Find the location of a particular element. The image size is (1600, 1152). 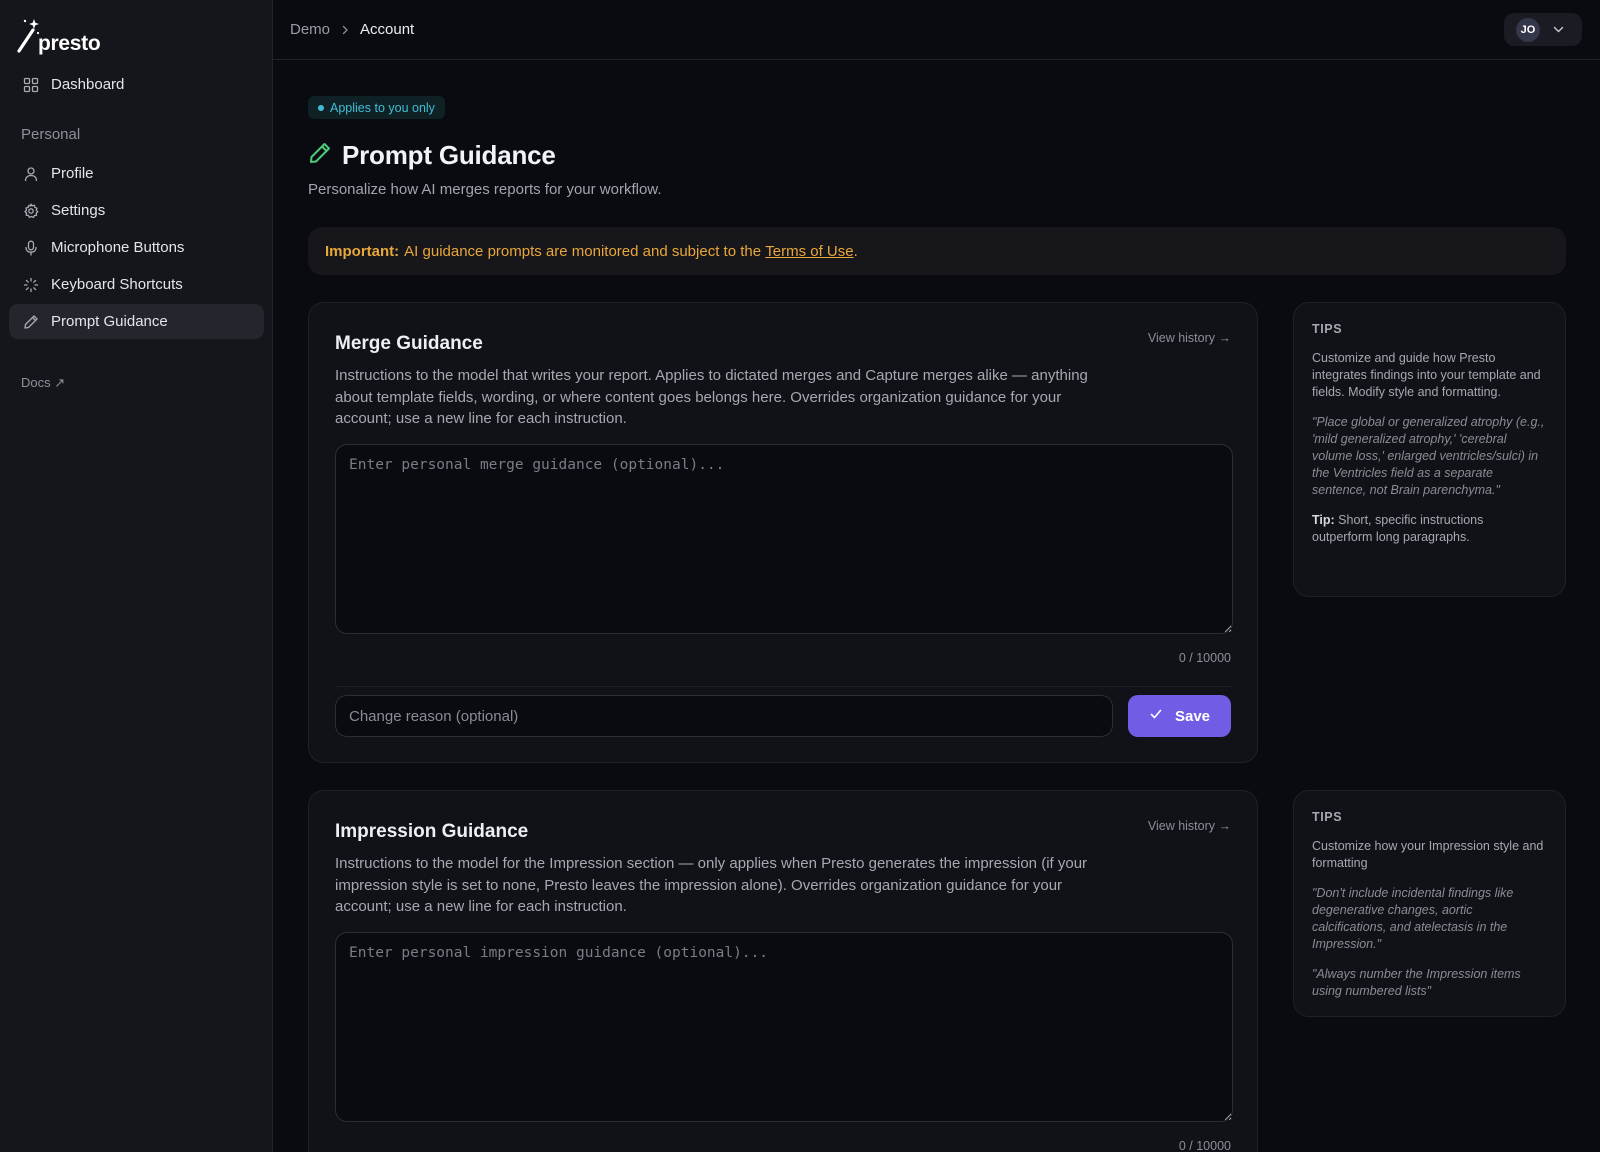

save-label: Save is located at coordinates (1192, 716).